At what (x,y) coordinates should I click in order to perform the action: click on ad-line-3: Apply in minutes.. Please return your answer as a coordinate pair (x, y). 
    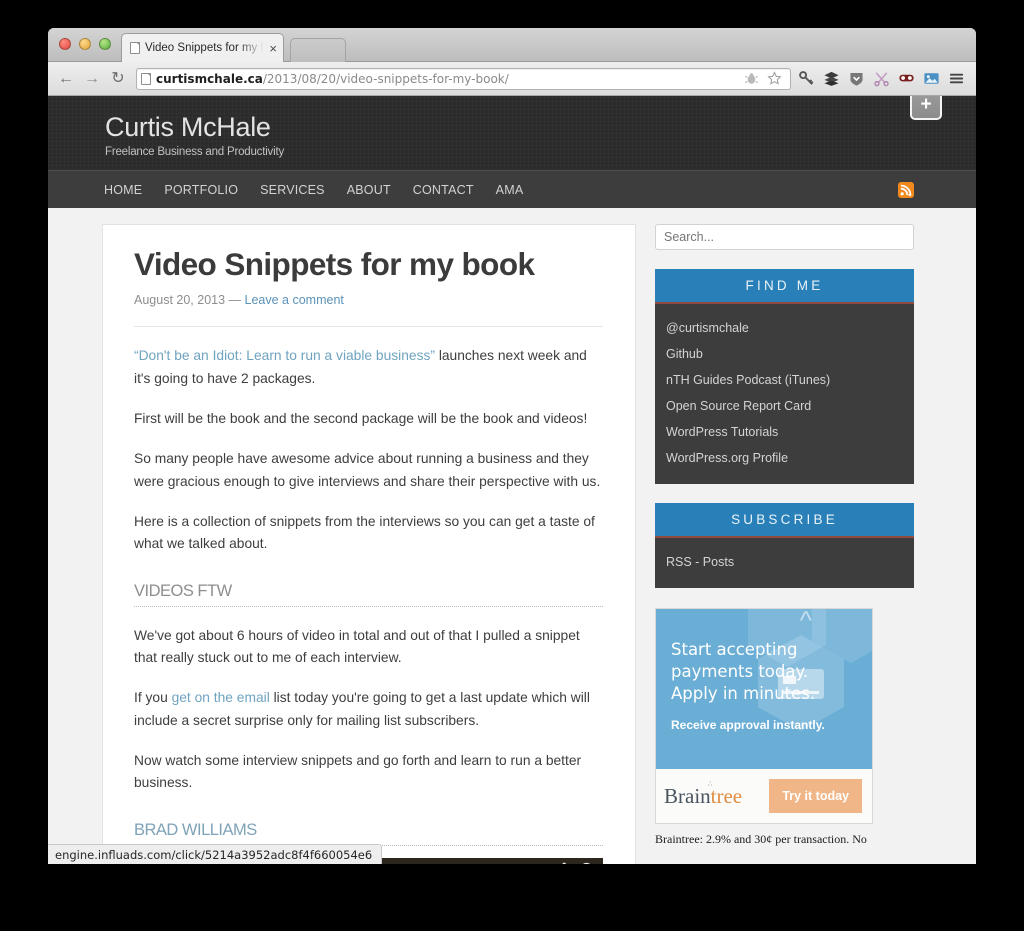
    Looking at the image, I should click on (743, 693).